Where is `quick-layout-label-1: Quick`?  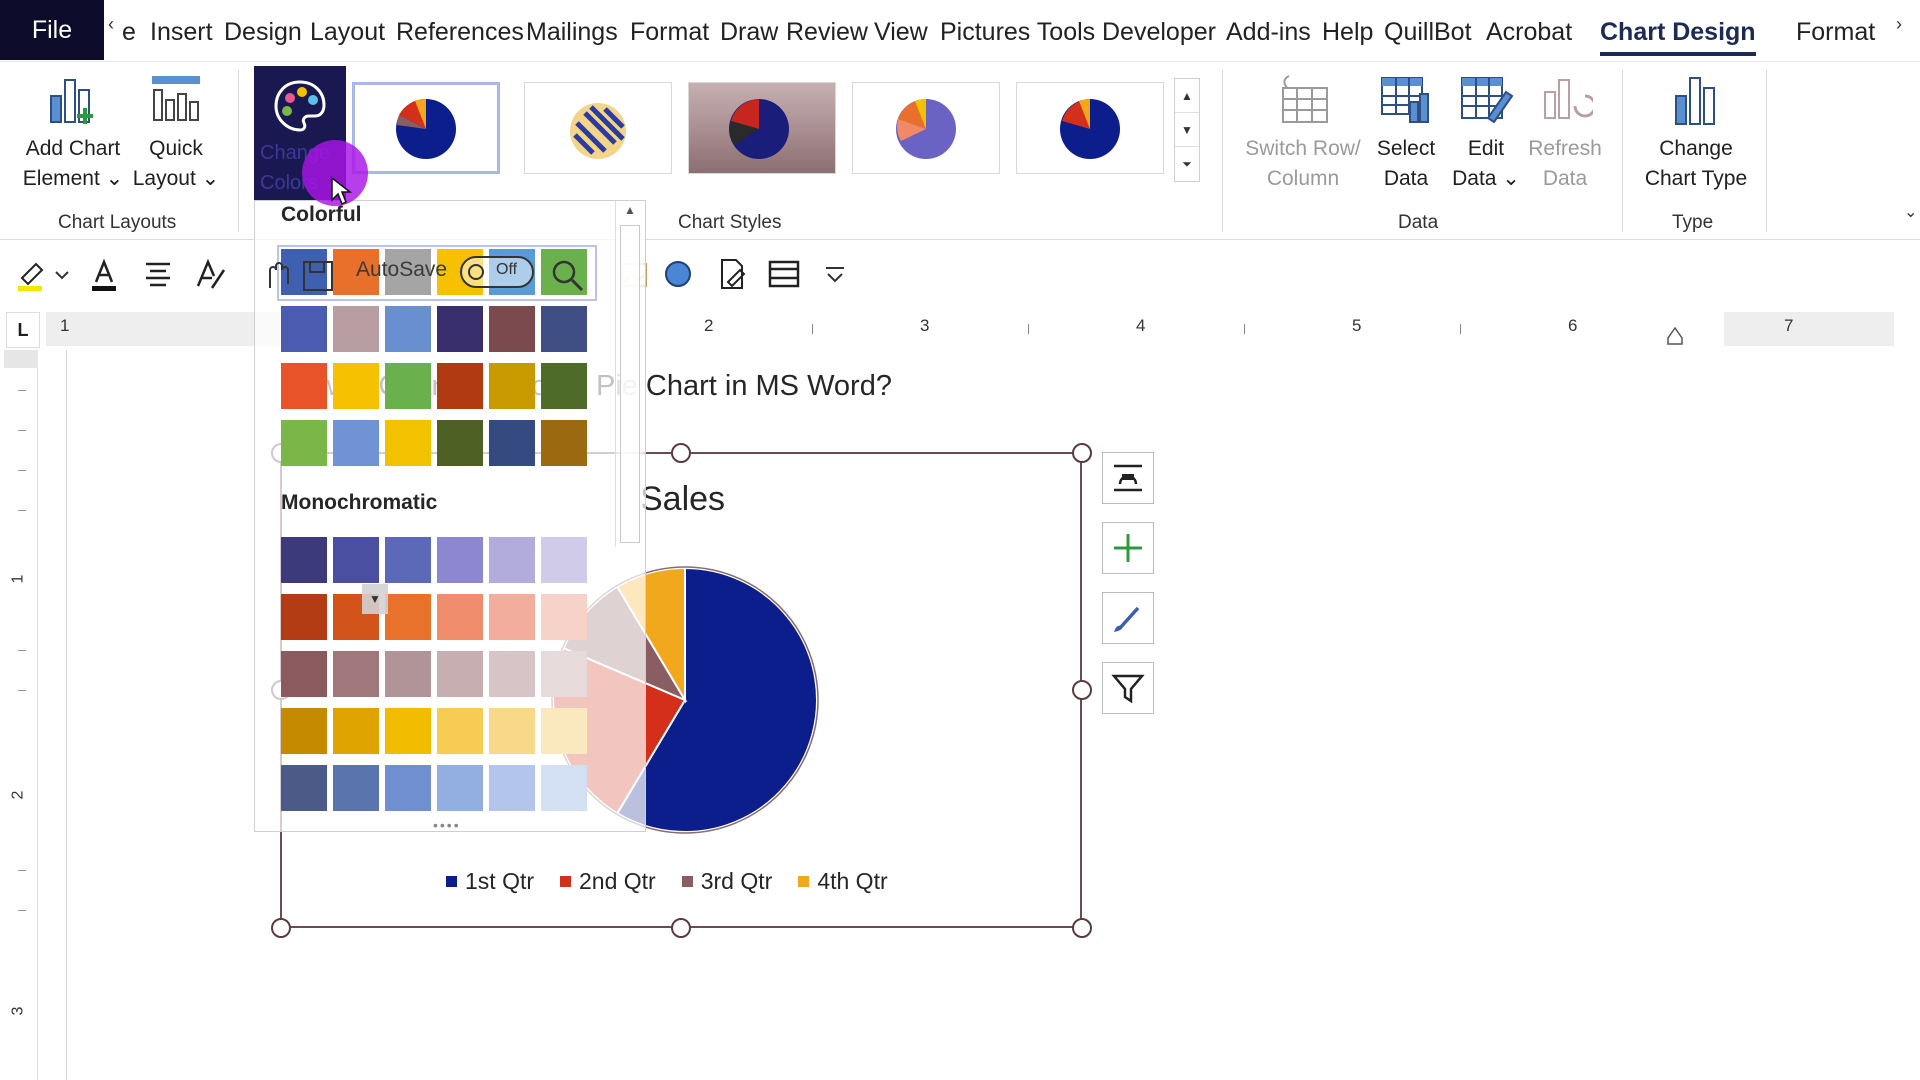 quick-layout-label-1: Quick is located at coordinates (176, 148).